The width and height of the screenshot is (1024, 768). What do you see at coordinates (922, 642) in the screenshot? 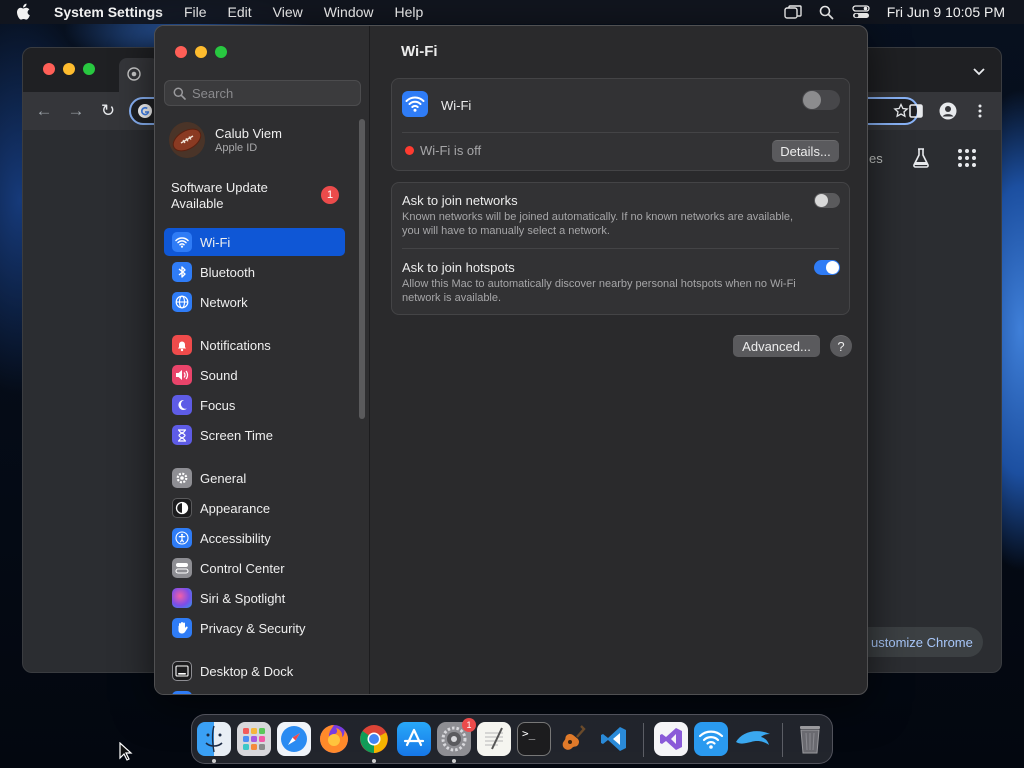
I see `customize-chrome-label: ustomize Chrome` at bounding box center [922, 642].